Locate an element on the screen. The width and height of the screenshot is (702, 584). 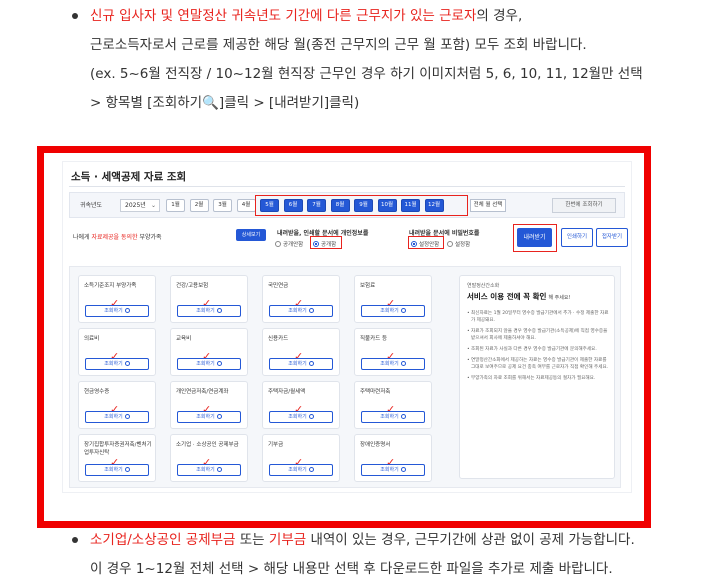
notice-title-text: 서비스 이용 전에 꼭 확인 is located at coordinates (507, 296).